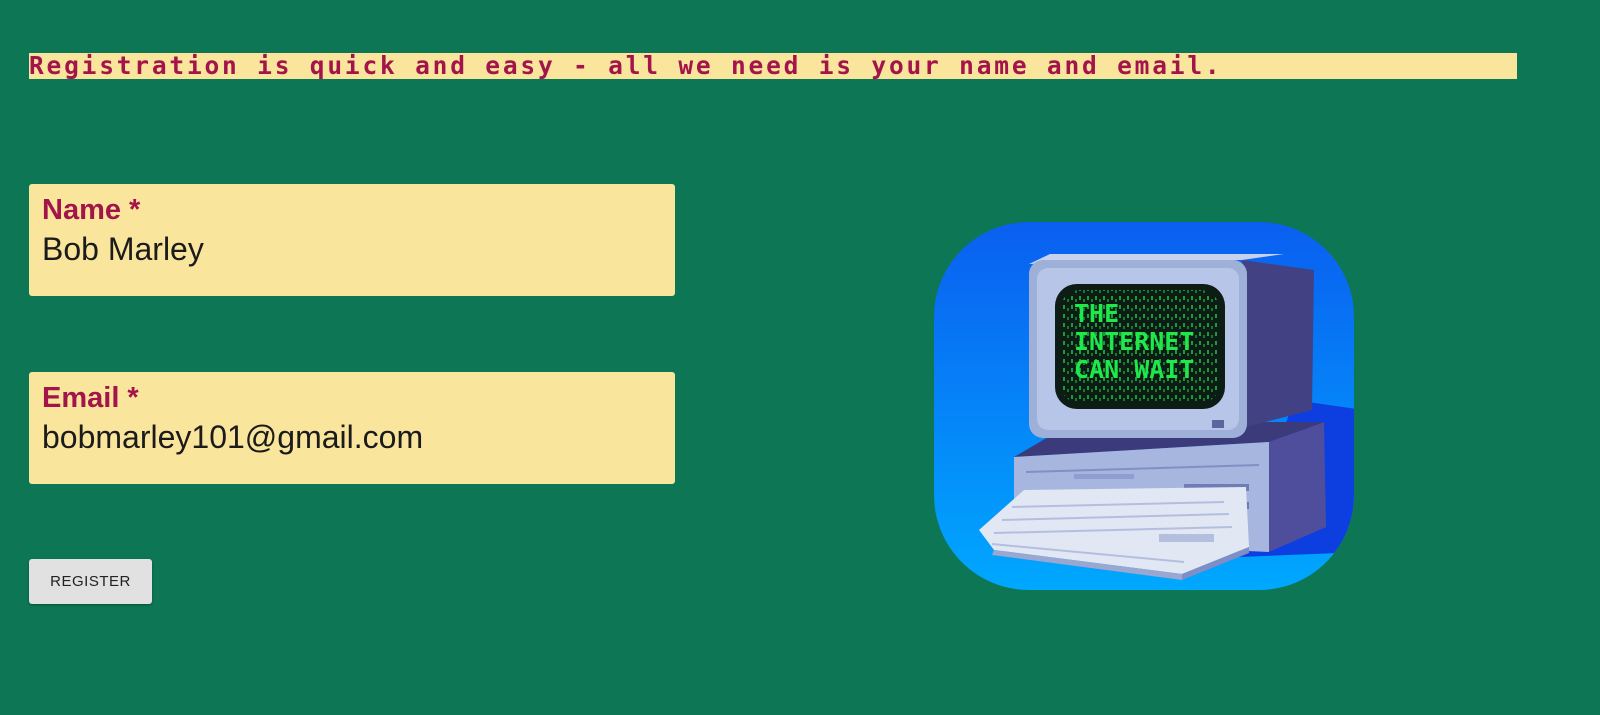 The height and width of the screenshot is (715, 1600). What do you see at coordinates (1096, 313) in the screenshot?
I see `svg-text: THE` at bounding box center [1096, 313].